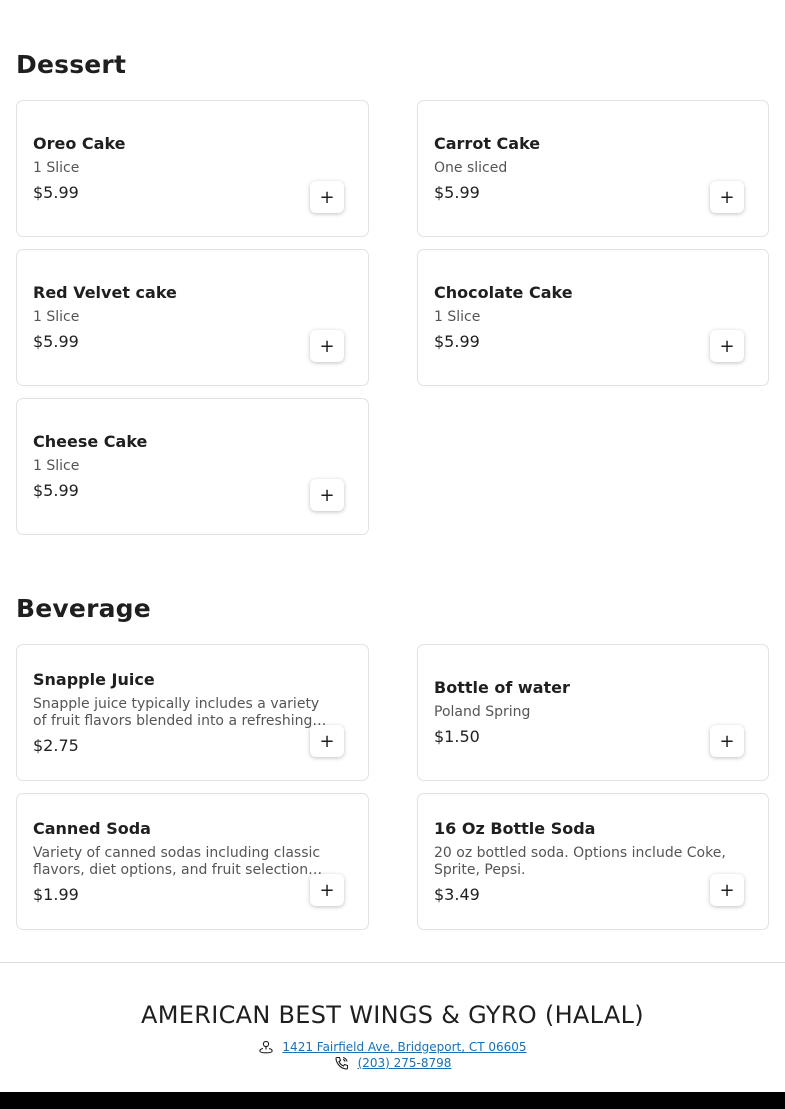  What do you see at coordinates (457, 894) in the screenshot?
I see `item-price: $3.49` at bounding box center [457, 894].